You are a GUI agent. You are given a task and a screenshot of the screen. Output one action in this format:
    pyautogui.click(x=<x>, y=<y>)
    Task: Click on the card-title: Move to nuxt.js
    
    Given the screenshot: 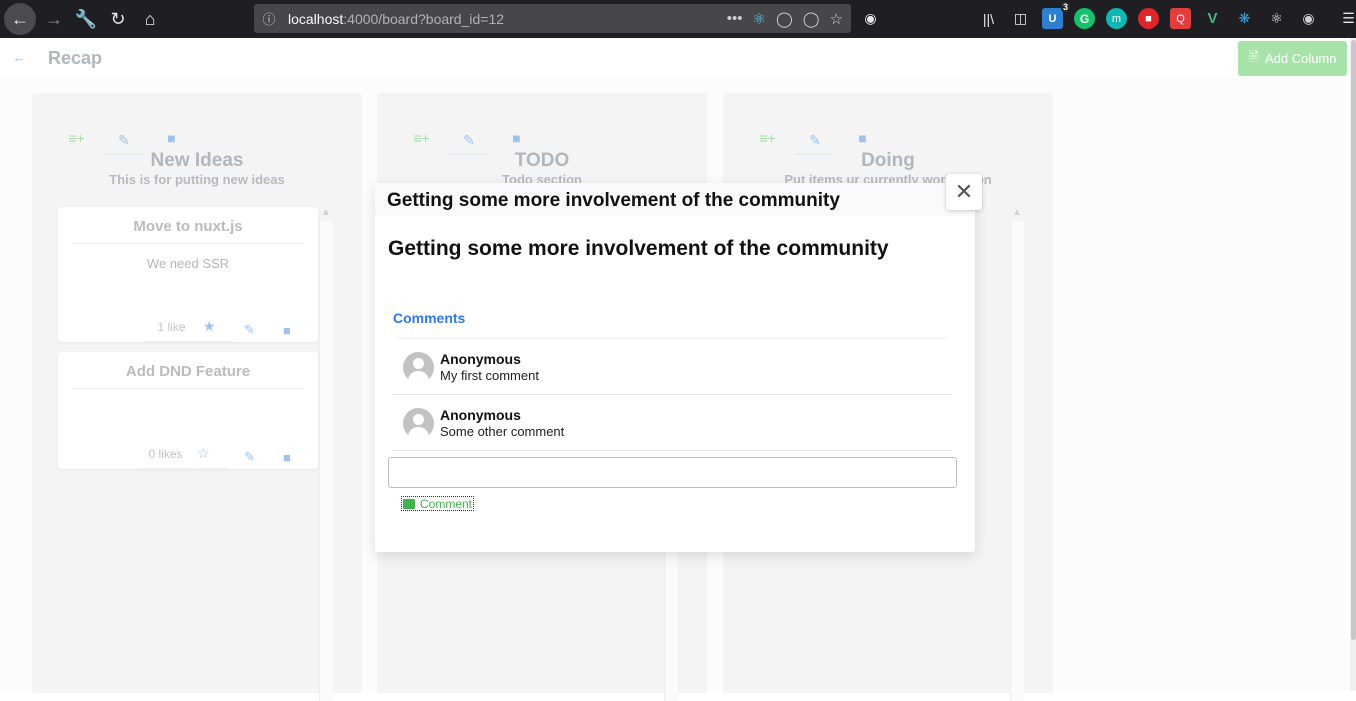 What is the action you would take?
    pyautogui.click(x=188, y=225)
    